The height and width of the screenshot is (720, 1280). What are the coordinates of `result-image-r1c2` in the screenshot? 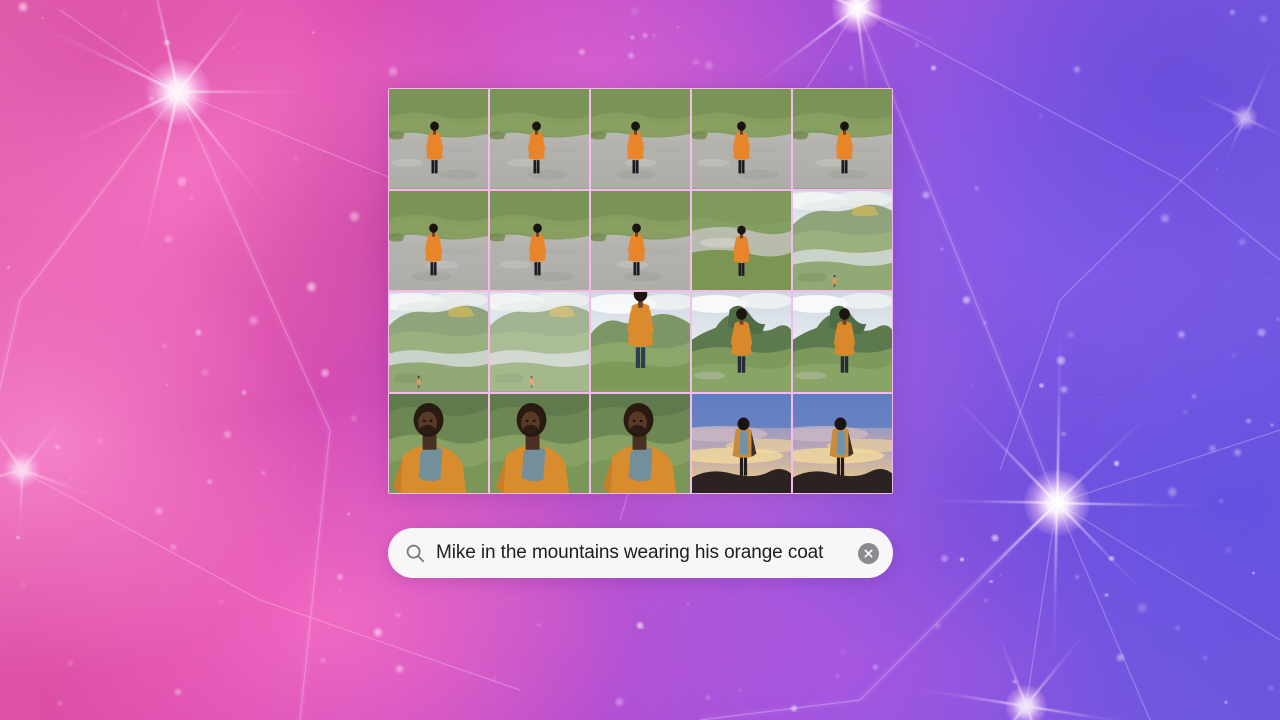 It's located at (539, 139).